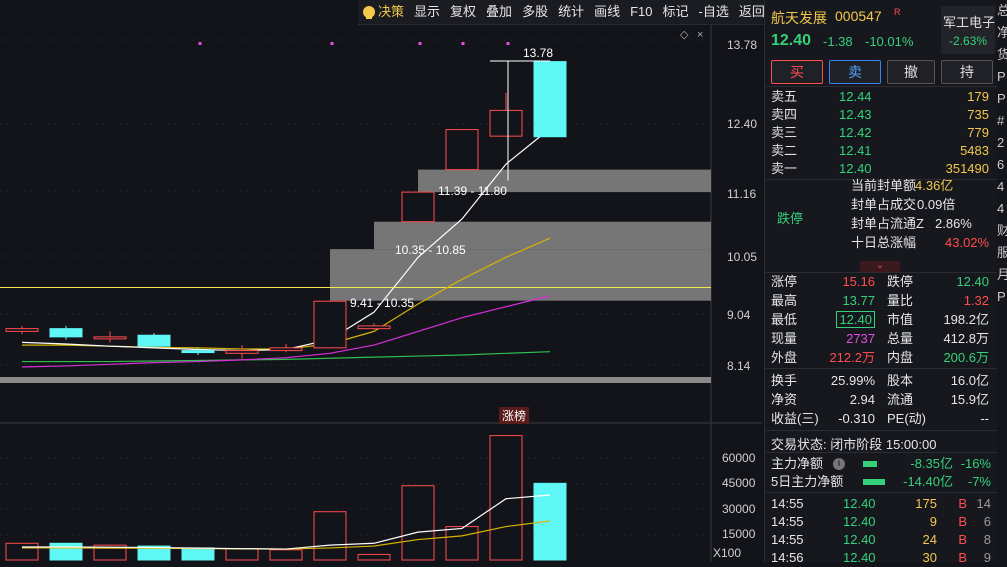 The image size is (1007, 567). What do you see at coordinates (797, 72) in the screenshot?
I see `buy-button: 买` at bounding box center [797, 72].